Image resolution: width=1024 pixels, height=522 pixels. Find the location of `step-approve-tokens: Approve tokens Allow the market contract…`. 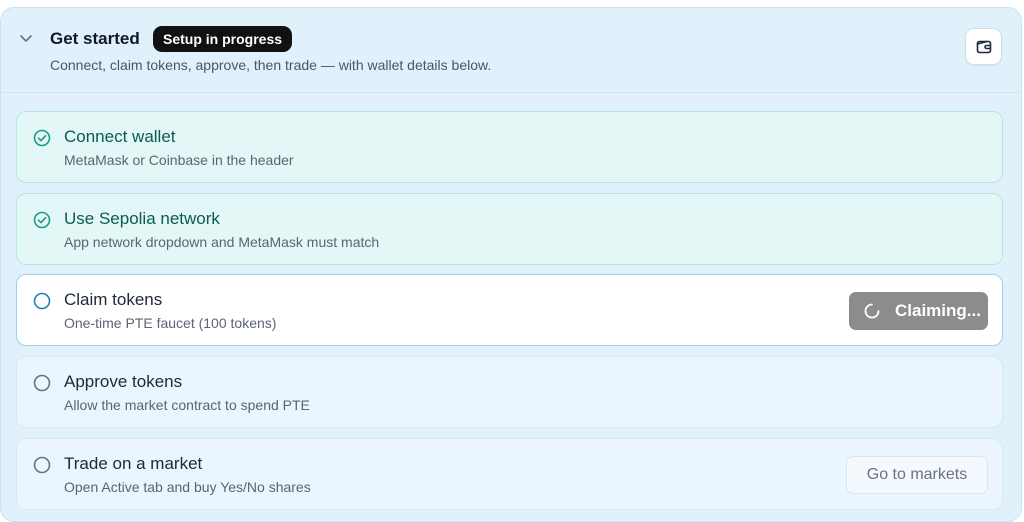

step-approve-tokens: Approve tokens Allow the market contract… is located at coordinates (509, 392).